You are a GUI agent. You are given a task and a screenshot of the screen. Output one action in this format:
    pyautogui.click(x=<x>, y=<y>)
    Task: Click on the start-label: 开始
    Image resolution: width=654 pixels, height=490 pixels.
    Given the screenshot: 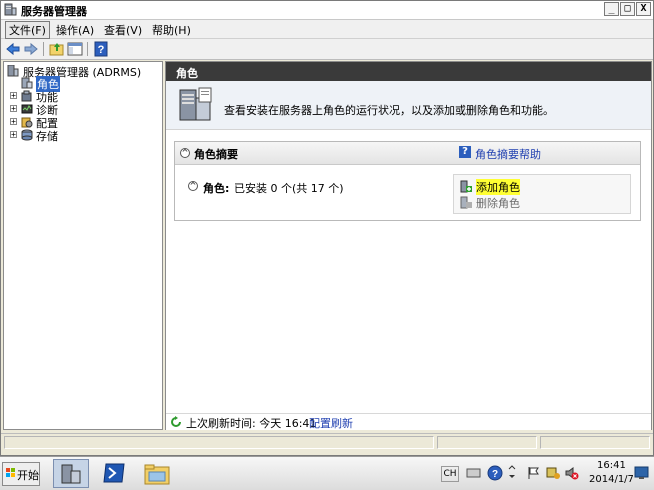 What is the action you would take?
    pyautogui.click(x=28, y=475)
    